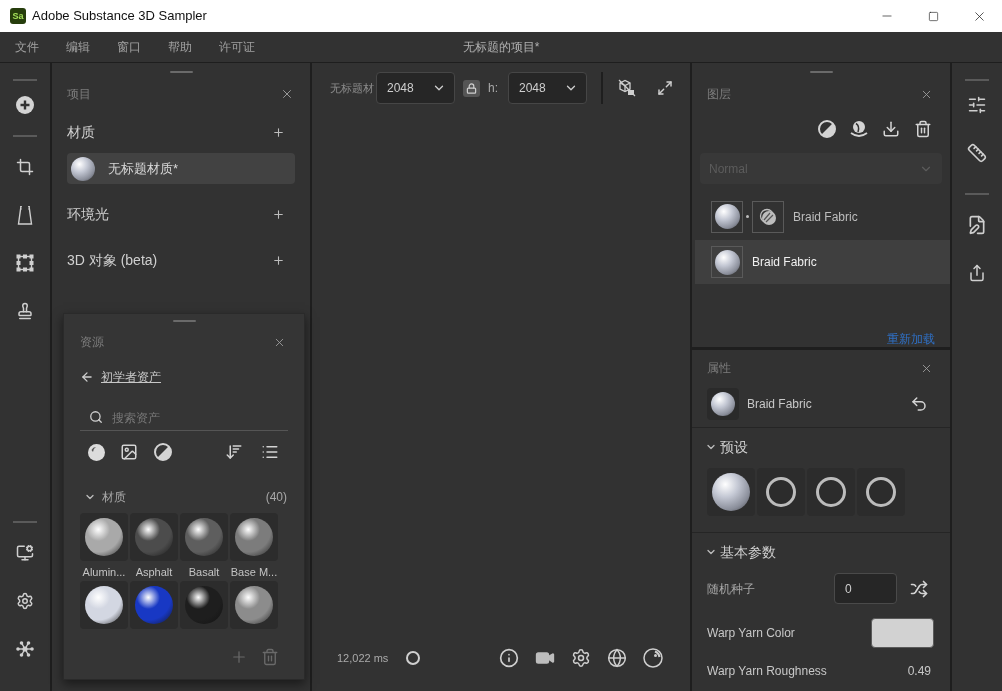  I want to click on param-label: 随机种子, so click(731, 589).